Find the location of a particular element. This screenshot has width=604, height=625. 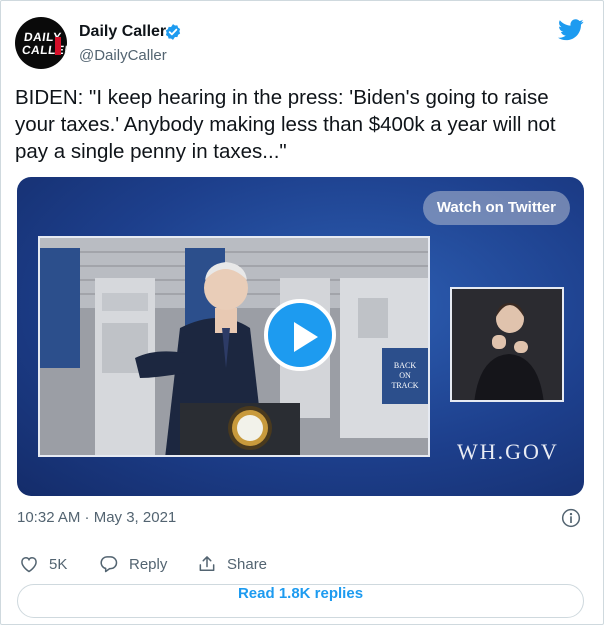

interpreter-scene is located at coordinates (507, 344).